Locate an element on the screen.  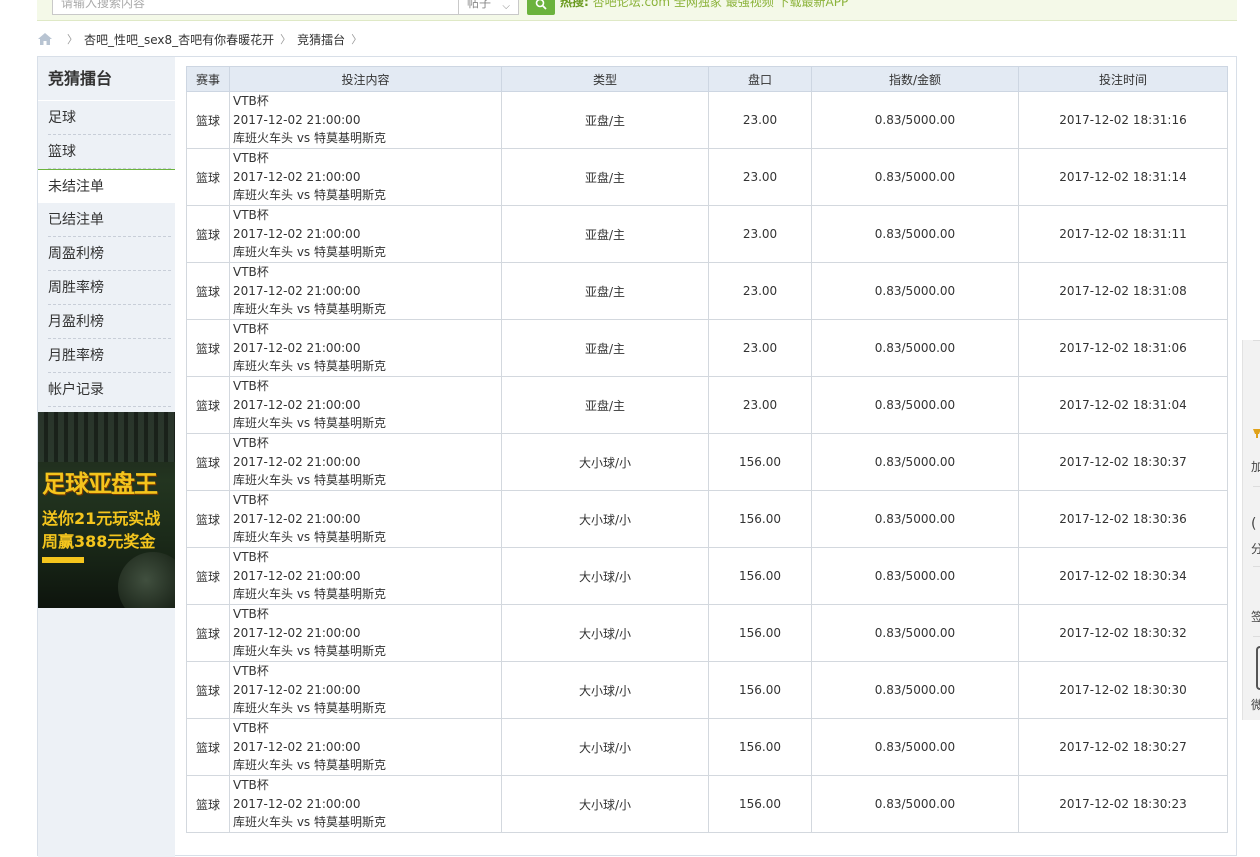
cell-bet-time: 2017-12-02 18:30:32 is located at coordinates (1123, 633).